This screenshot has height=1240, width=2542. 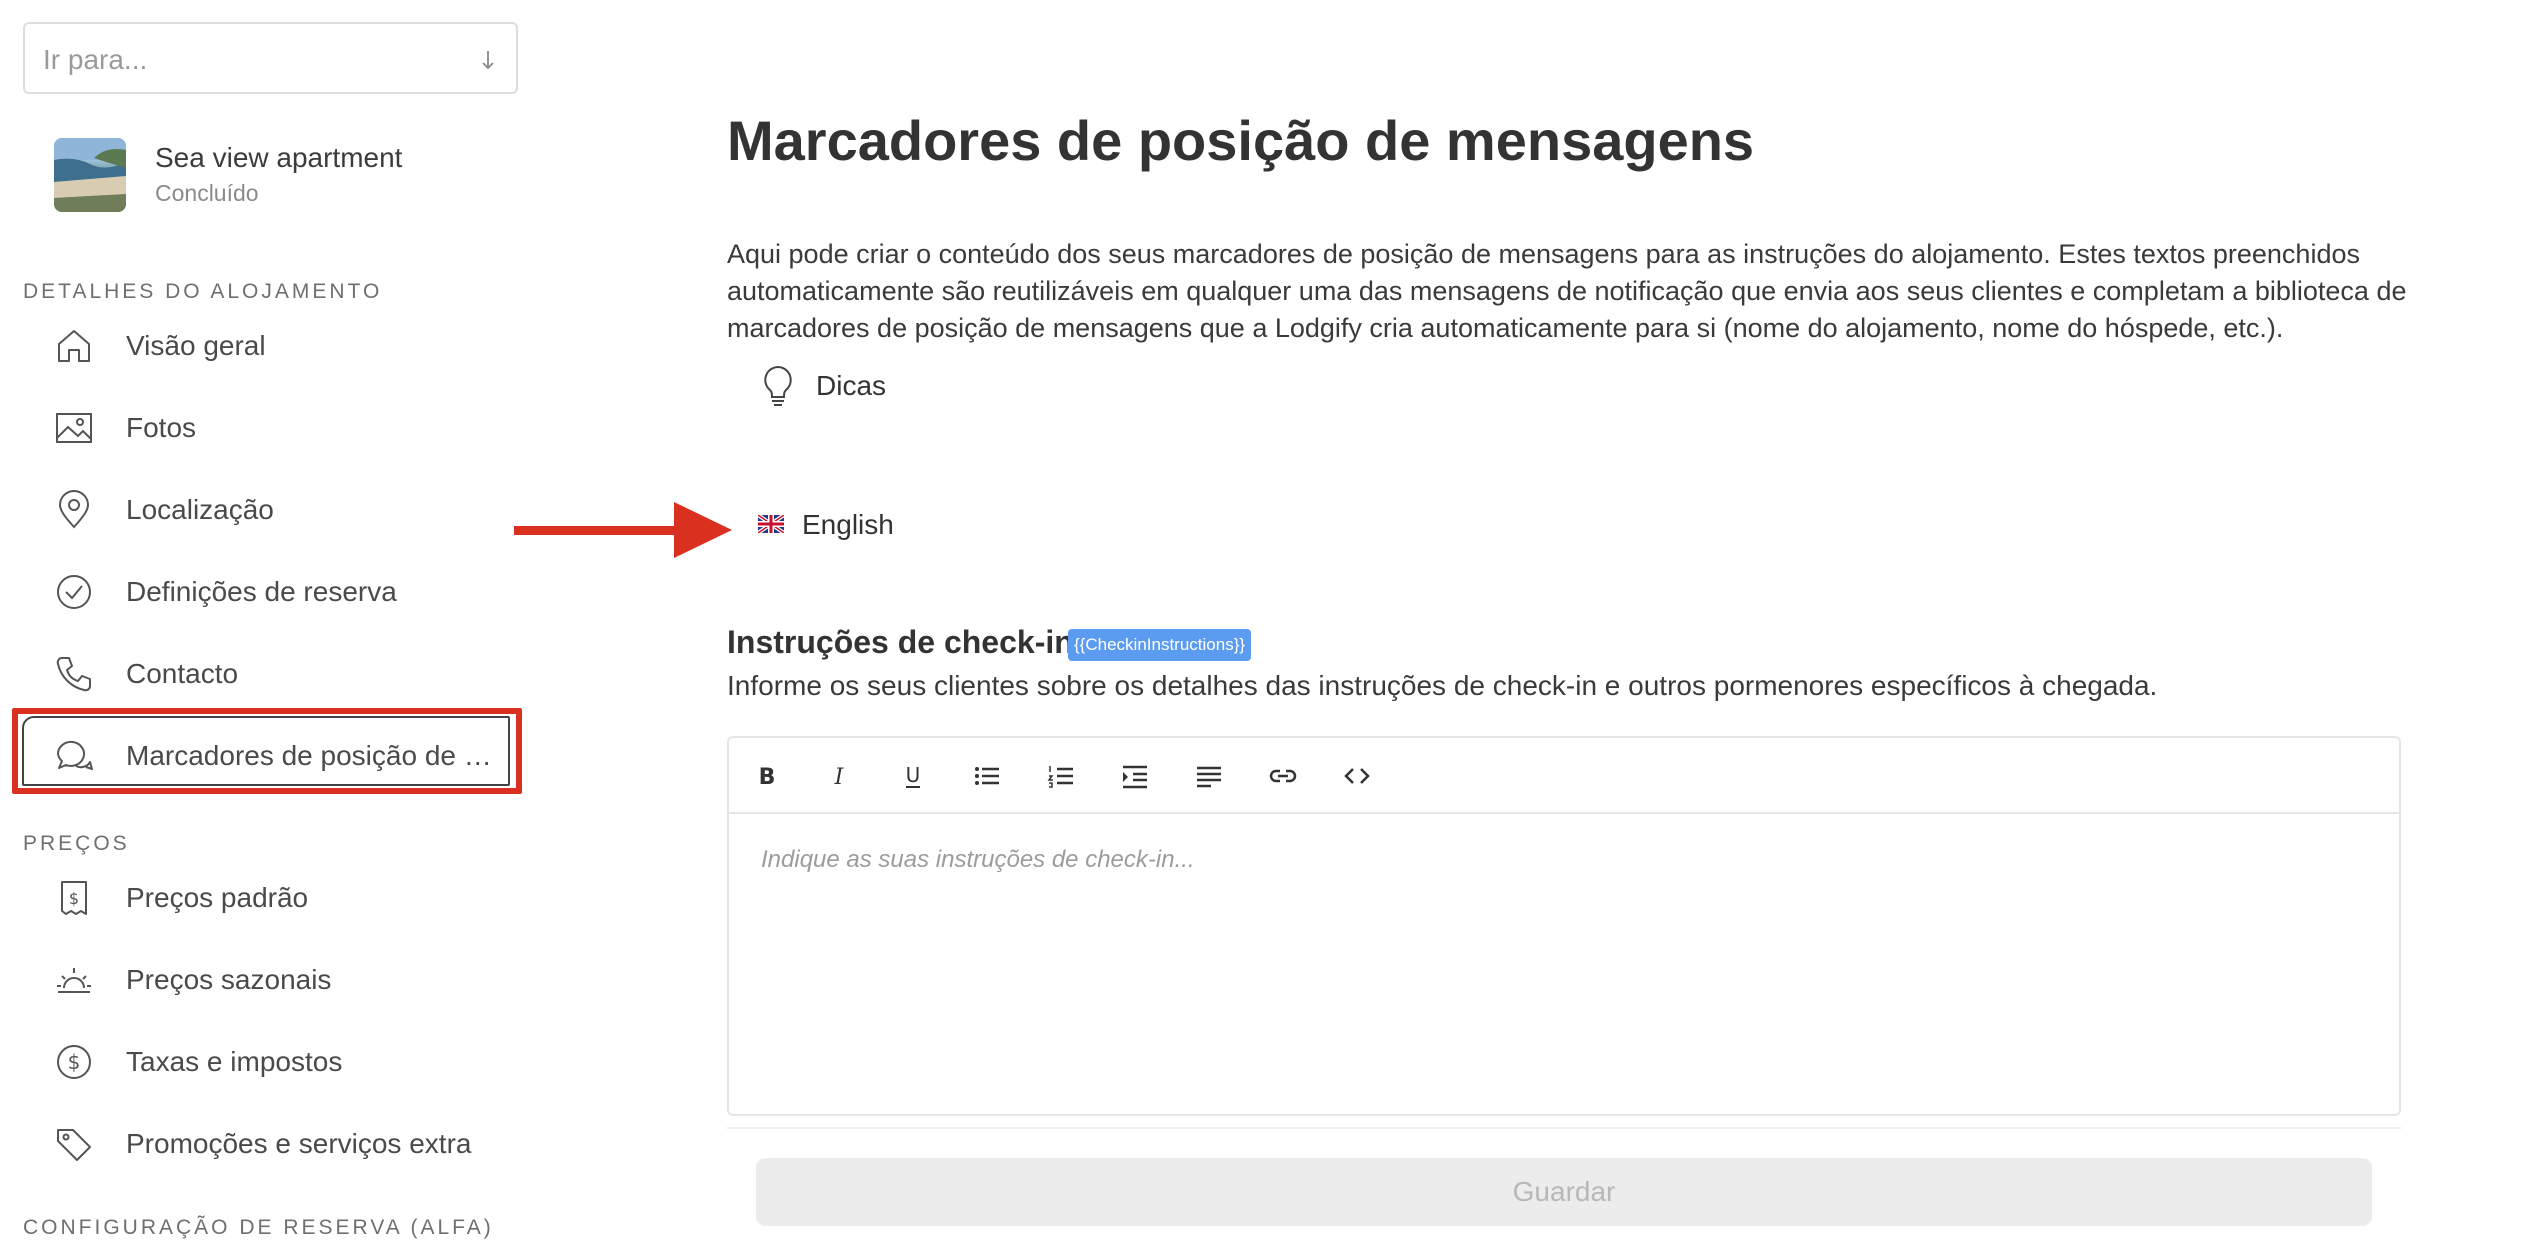 What do you see at coordinates (90, 175) in the screenshot?
I see `property-thumbnail` at bounding box center [90, 175].